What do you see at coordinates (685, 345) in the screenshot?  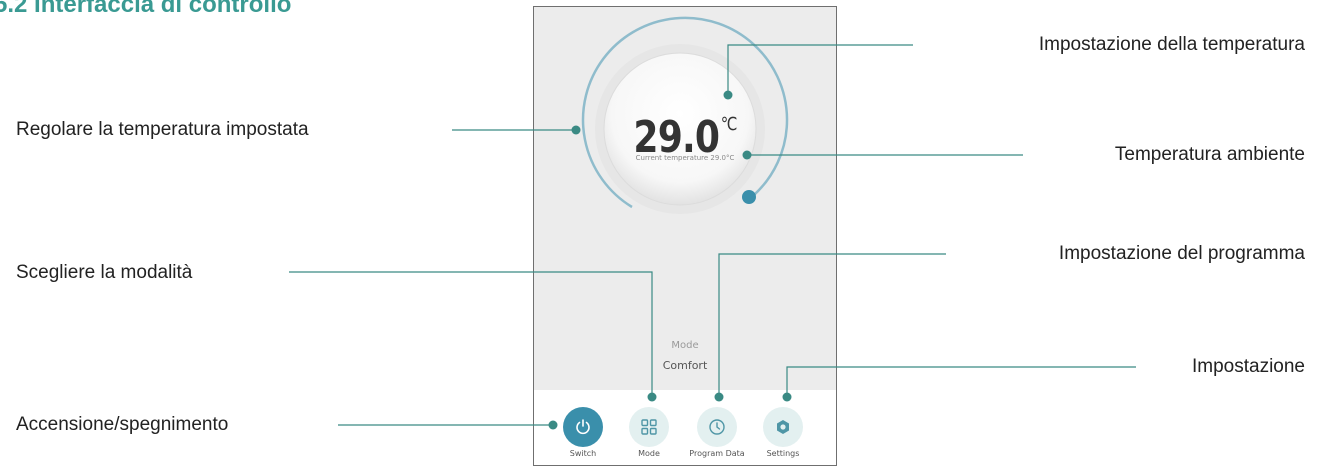 I see `mode-caption: Mode` at bounding box center [685, 345].